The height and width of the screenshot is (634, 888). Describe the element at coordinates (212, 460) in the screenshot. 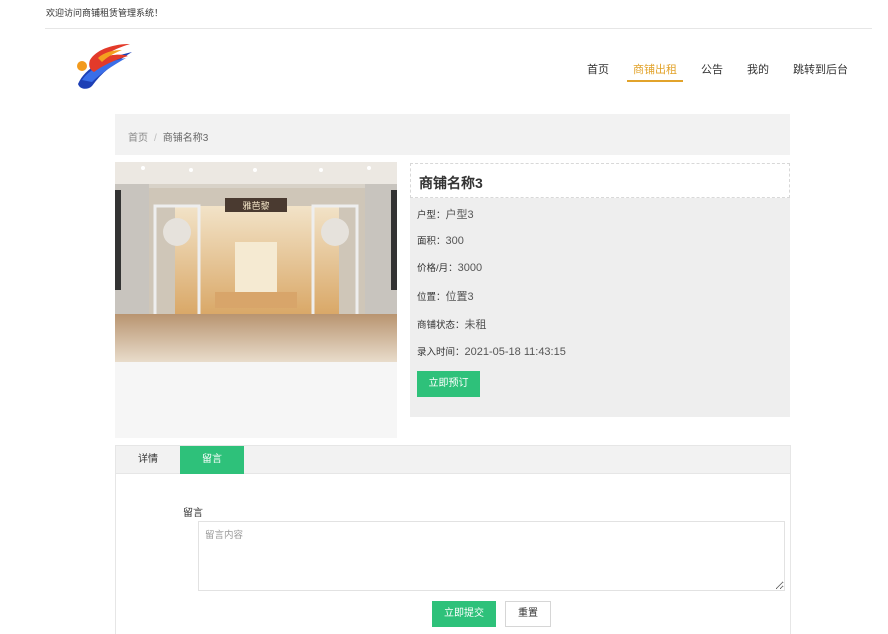

I see `tab-comments: 留言` at that location.